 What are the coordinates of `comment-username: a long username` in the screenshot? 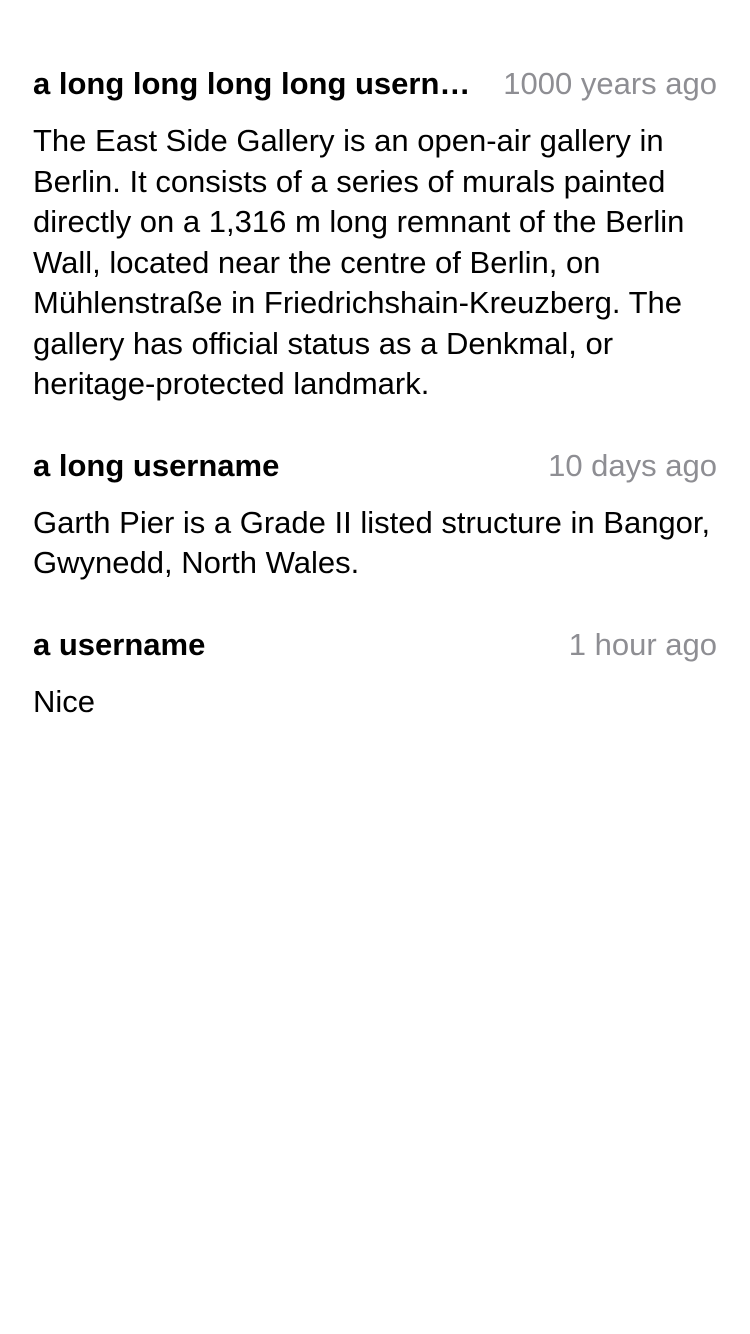 It's located at (279, 466).